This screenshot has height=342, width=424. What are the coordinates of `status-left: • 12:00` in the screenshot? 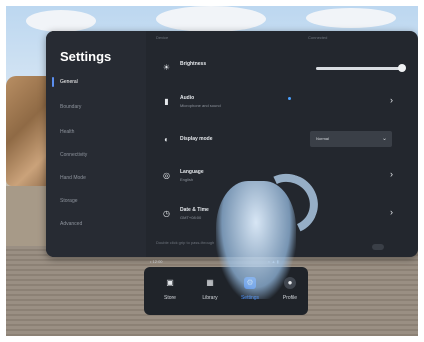 It's located at (156, 261).